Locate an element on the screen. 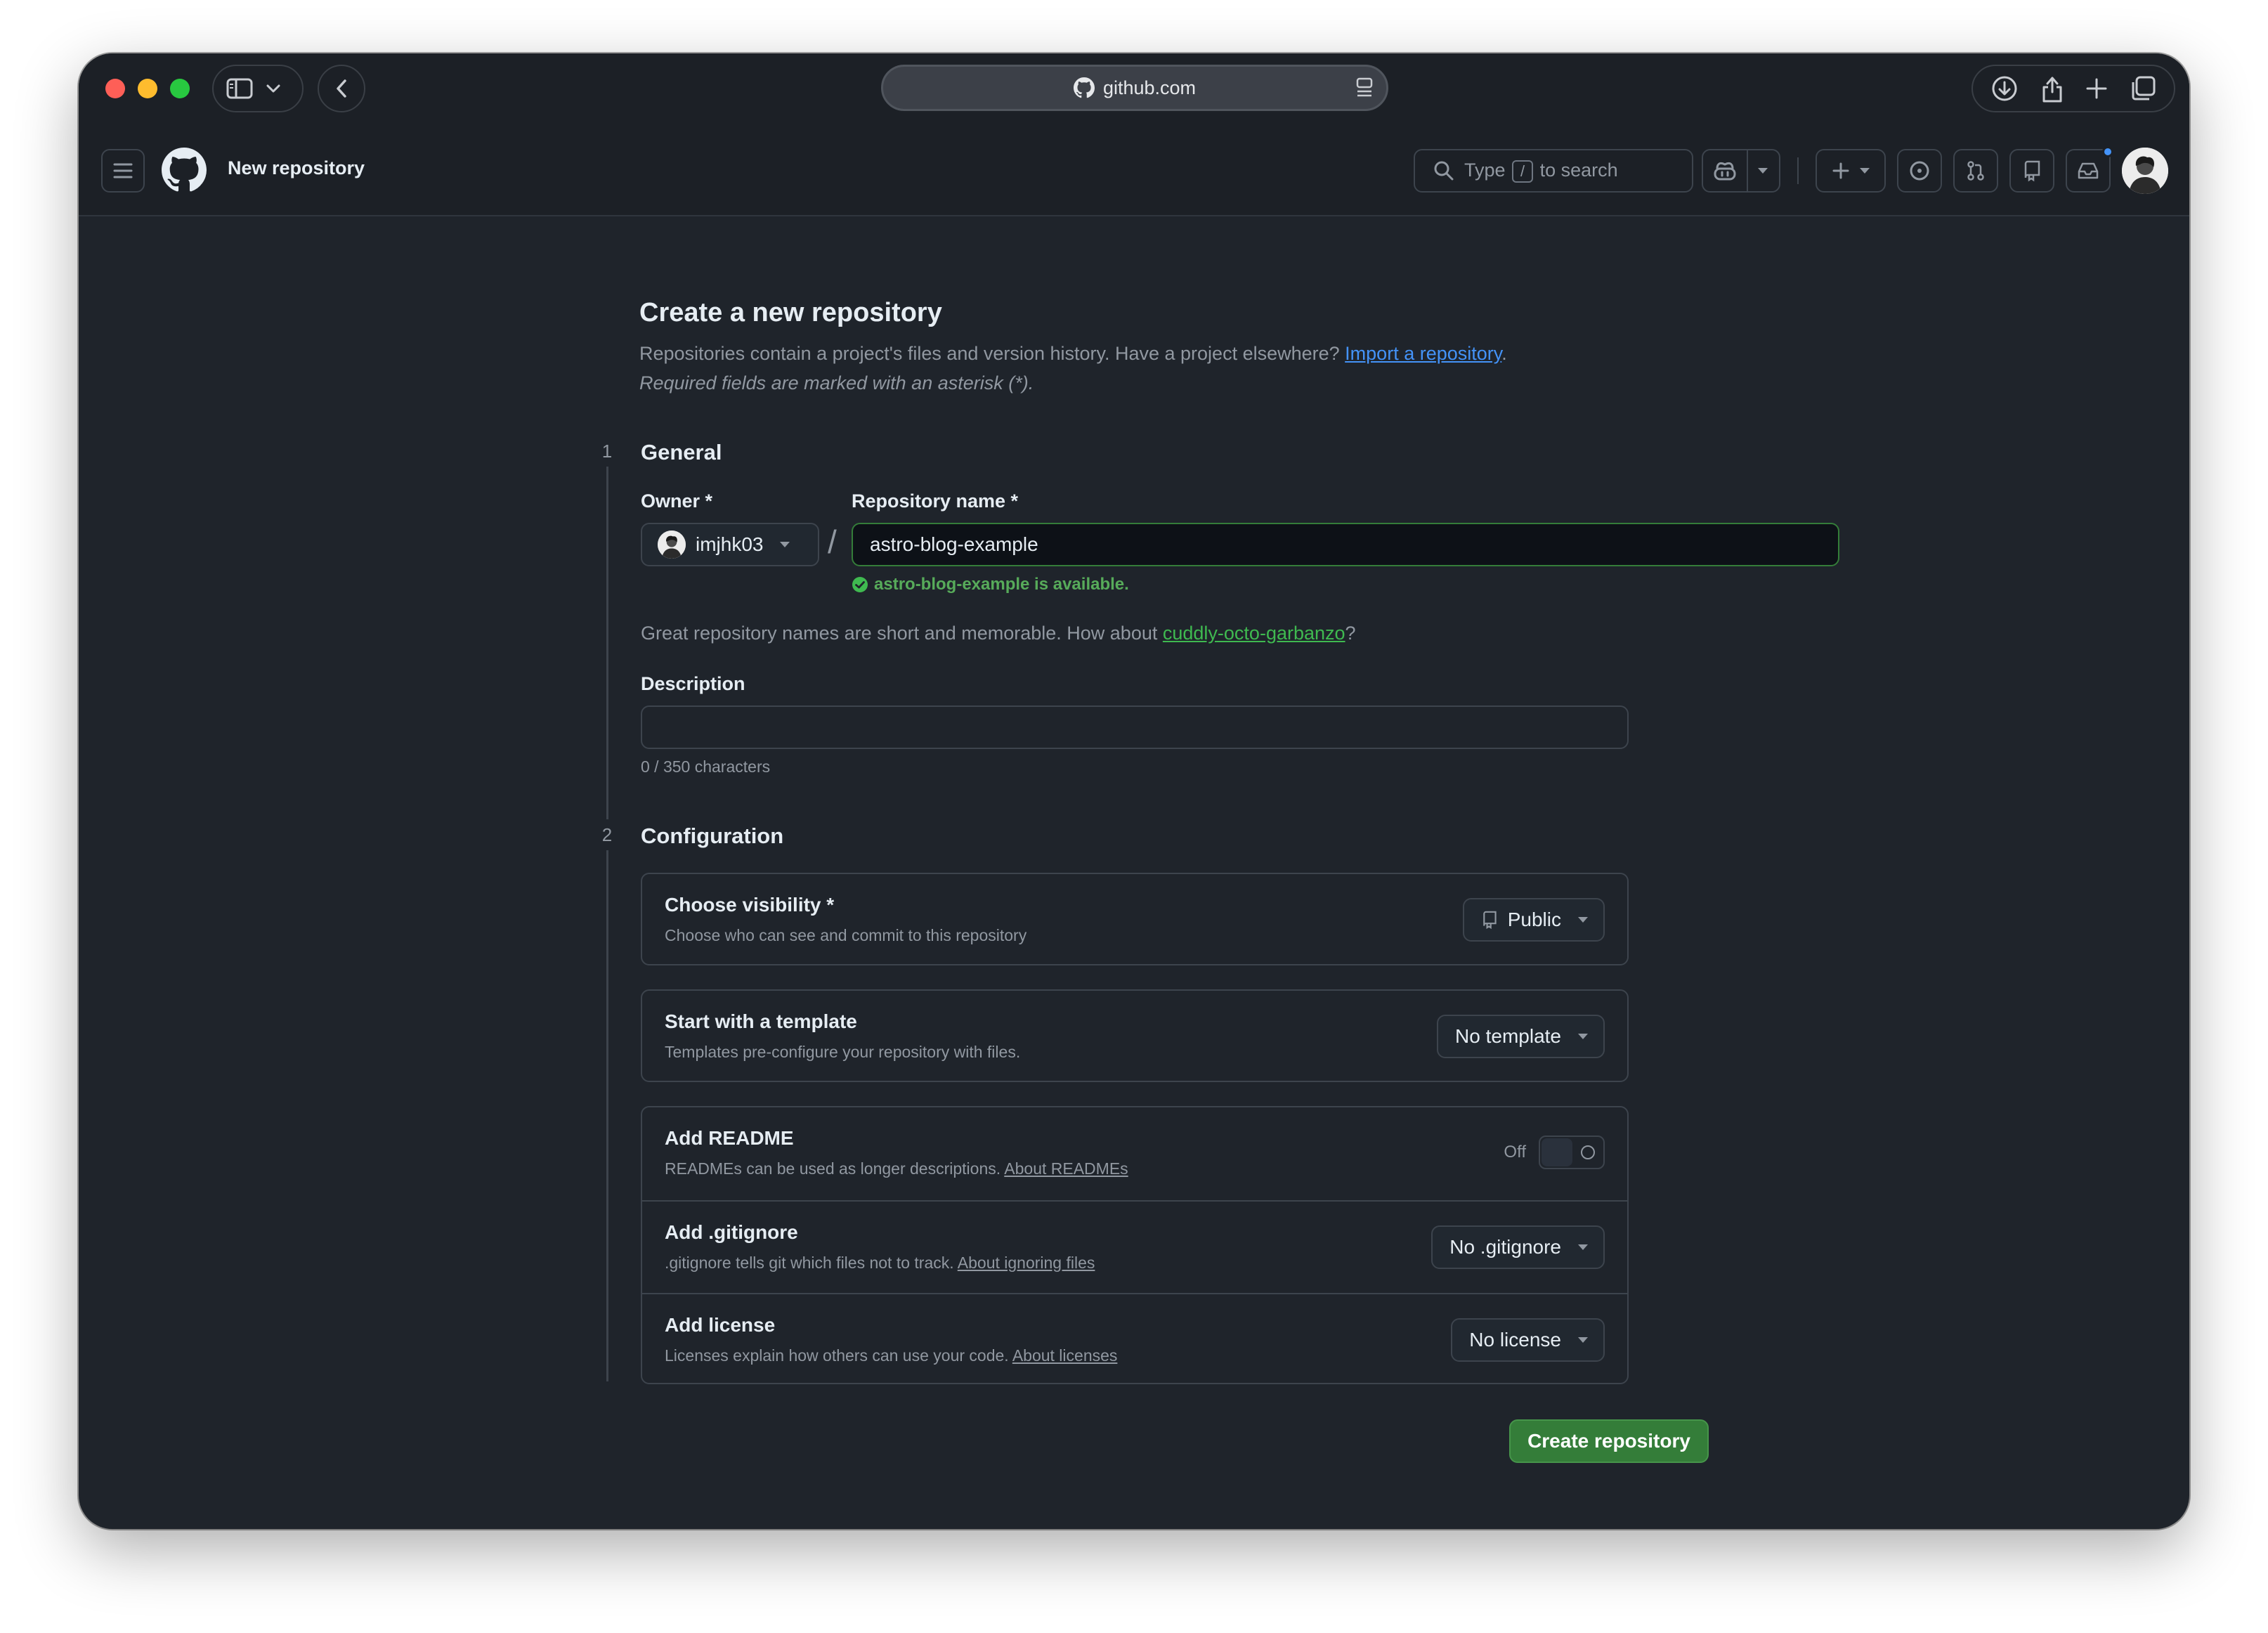  toggle-off-icon is located at coordinates (1588, 1152).